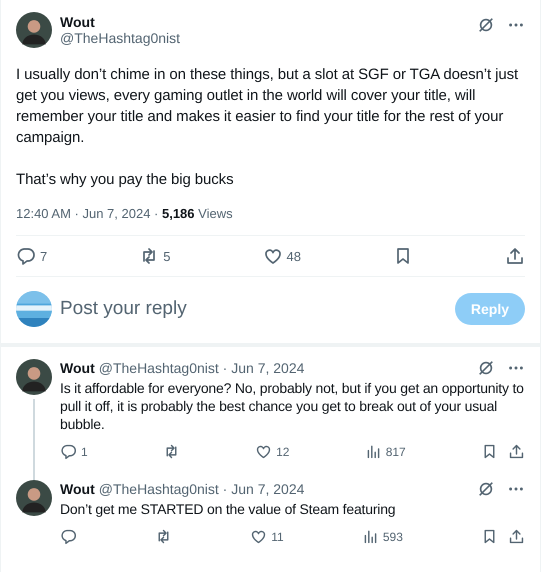 This screenshot has height=572, width=541. What do you see at coordinates (125, 180) in the screenshot?
I see `post-text: That’s why you pay the big bucks` at bounding box center [125, 180].